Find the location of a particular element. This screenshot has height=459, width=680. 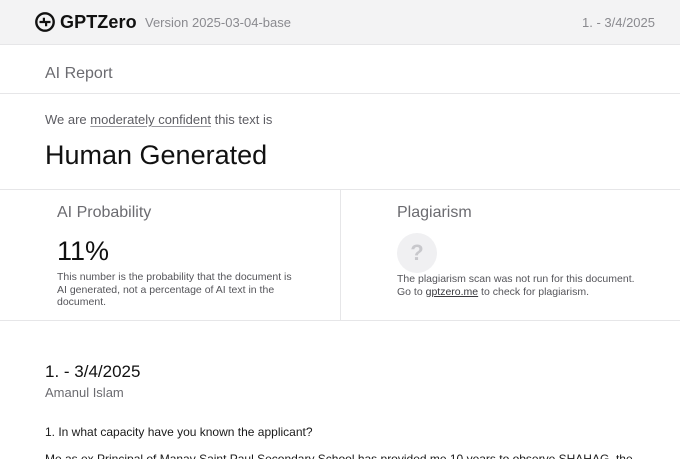

gptzero-link: gptzero.me is located at coordinates (452, 292).